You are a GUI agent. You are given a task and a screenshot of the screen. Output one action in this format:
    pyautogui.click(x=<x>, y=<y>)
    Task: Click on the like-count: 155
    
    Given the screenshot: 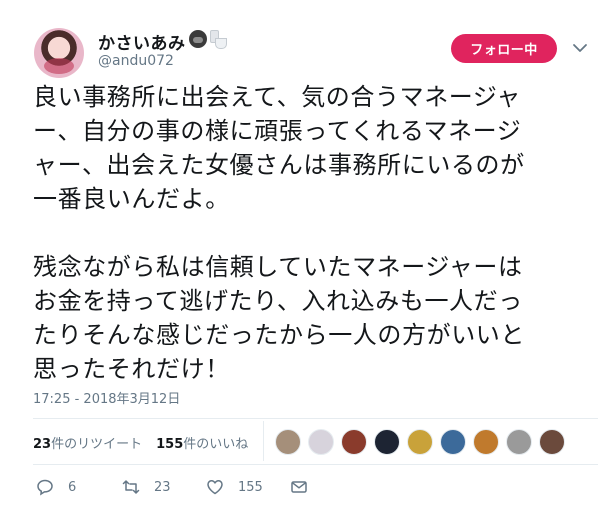 What is the action you would take?
    pyautogui.click(x=250, y=487)
    